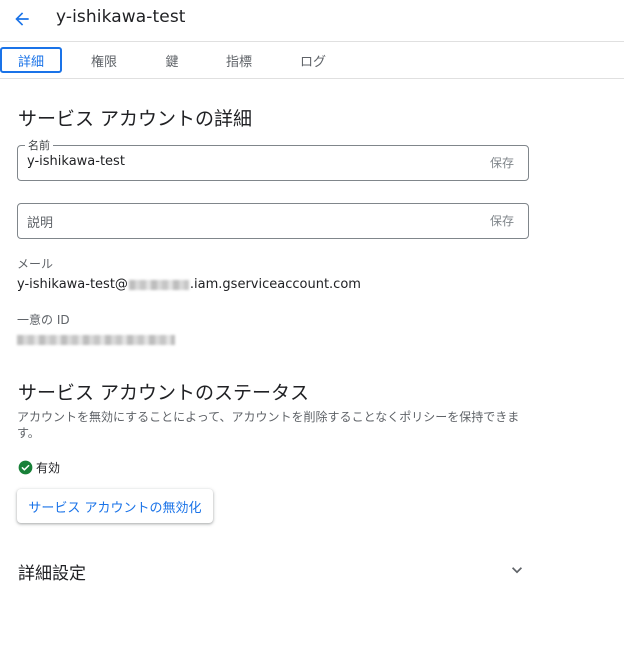  Describe the element at coordinates (517, 570) in the screenshot. I see `chevron-down-icon` at that location.